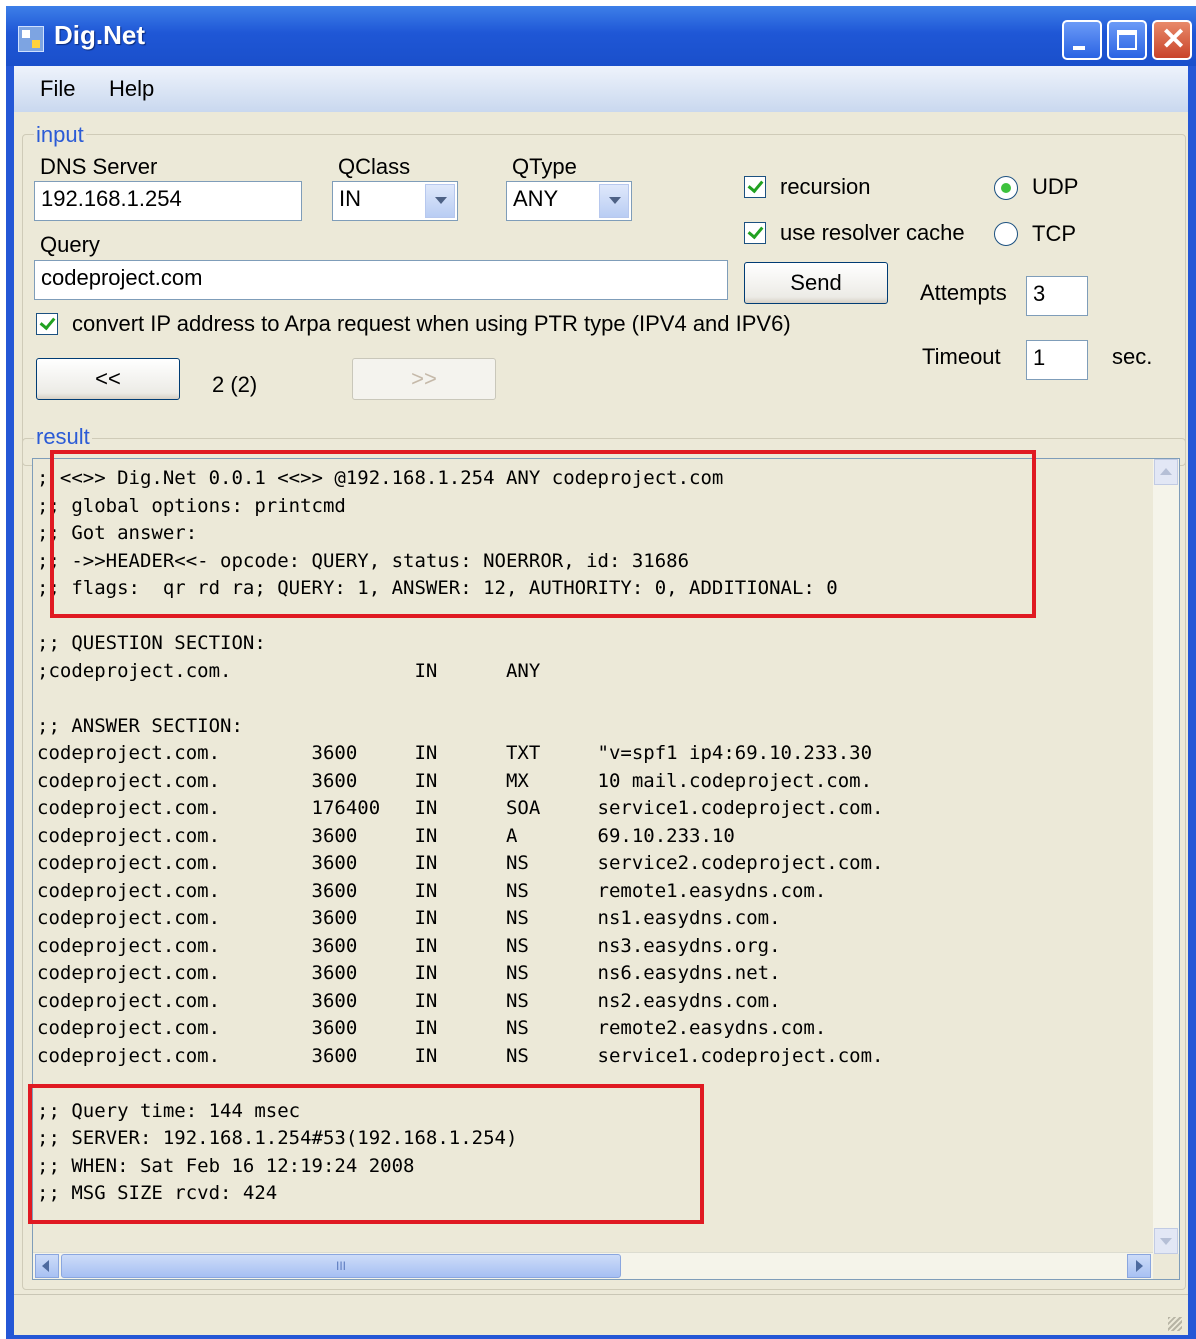  What do you see at coordinates (99, 166) in the screenshot?
I see `dns-server-label: DNS Server` at bounding box center [99, 166].